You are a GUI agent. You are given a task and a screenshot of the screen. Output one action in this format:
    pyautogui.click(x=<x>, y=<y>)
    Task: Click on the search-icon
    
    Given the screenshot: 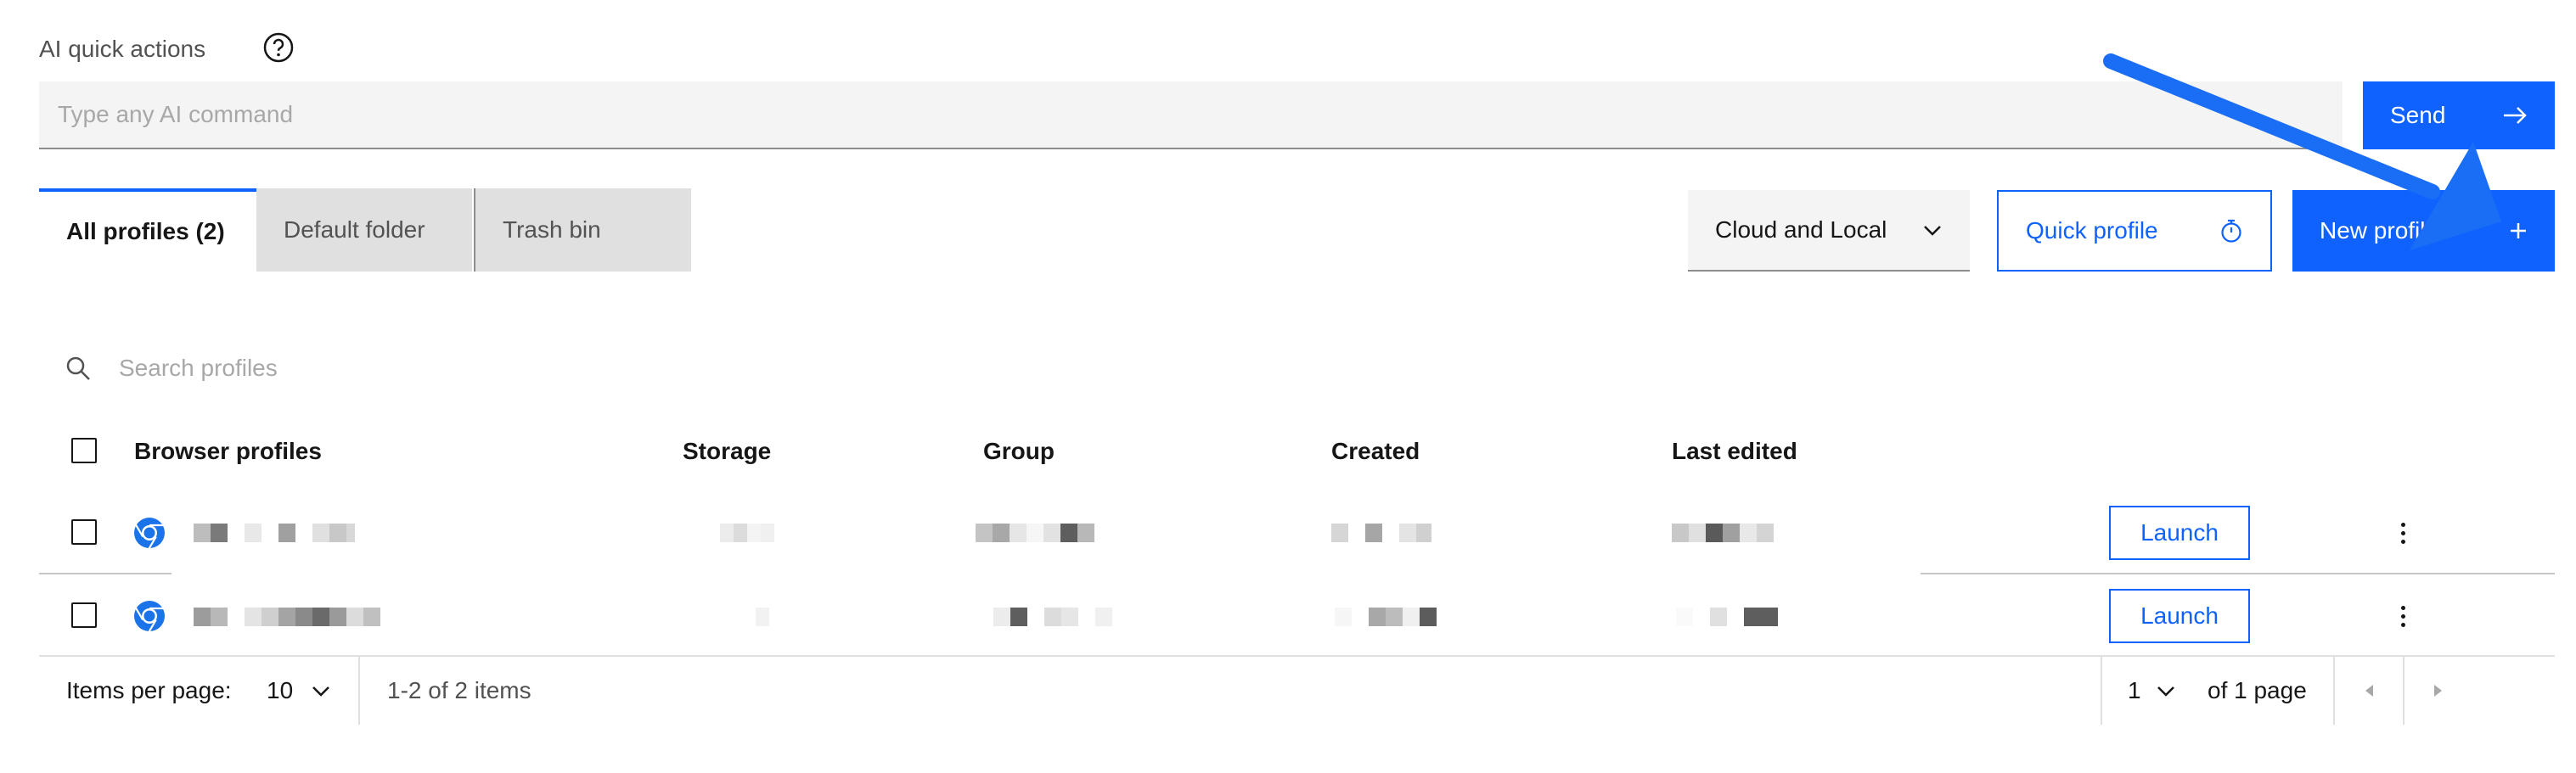 What is the action you would take?
    pyautogui.click(x=78, y=368)
    